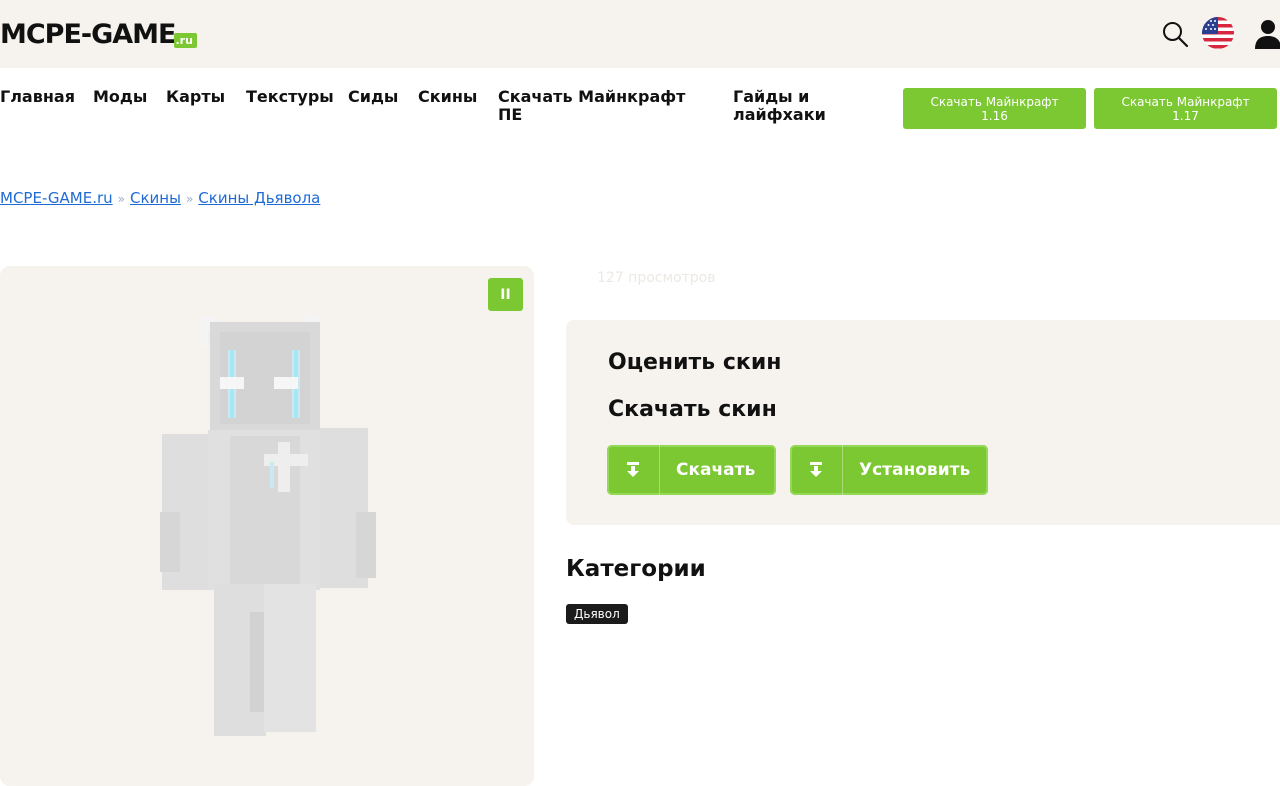 This screenshot has width=1280, height=786. Describe the element at coordinates (37, 97) in the screenshot. I see `nav-item-home: Главная` at that location.